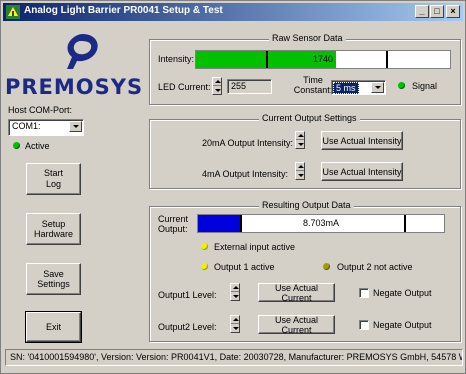  What do you see at coordinates (305, 72) in the screenshot?
I see `raw-sensor-data-group` at bounding box center [305, 72].